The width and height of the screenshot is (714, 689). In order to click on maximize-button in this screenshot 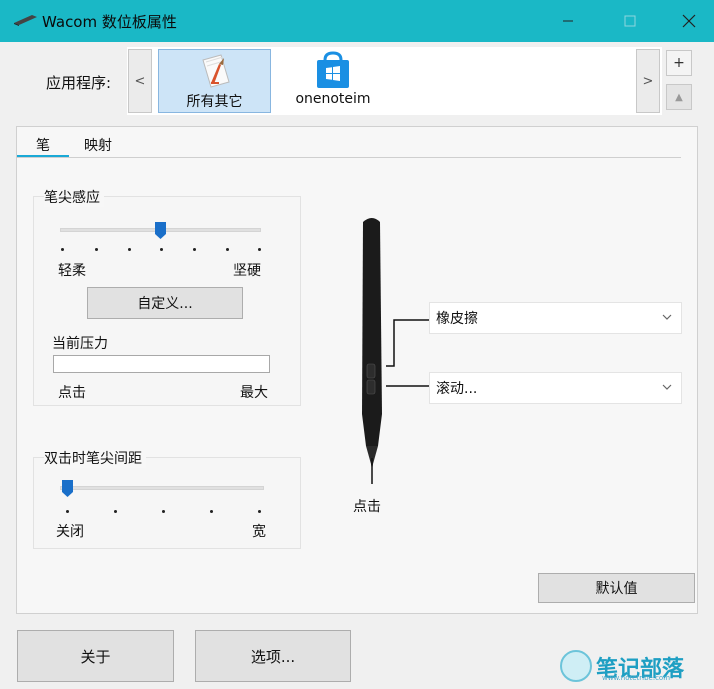, I will do `click(630, 21)`.